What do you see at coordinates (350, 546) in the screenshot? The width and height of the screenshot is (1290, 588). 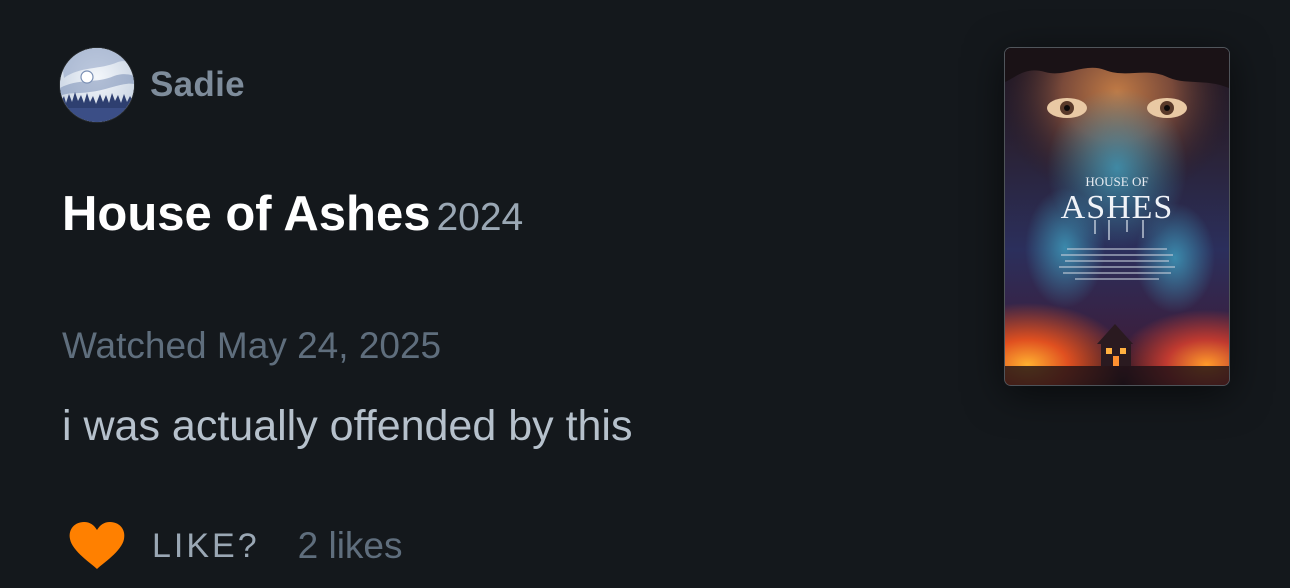 I see `likes-count: 2 likes` at bounding box center [350, 546].